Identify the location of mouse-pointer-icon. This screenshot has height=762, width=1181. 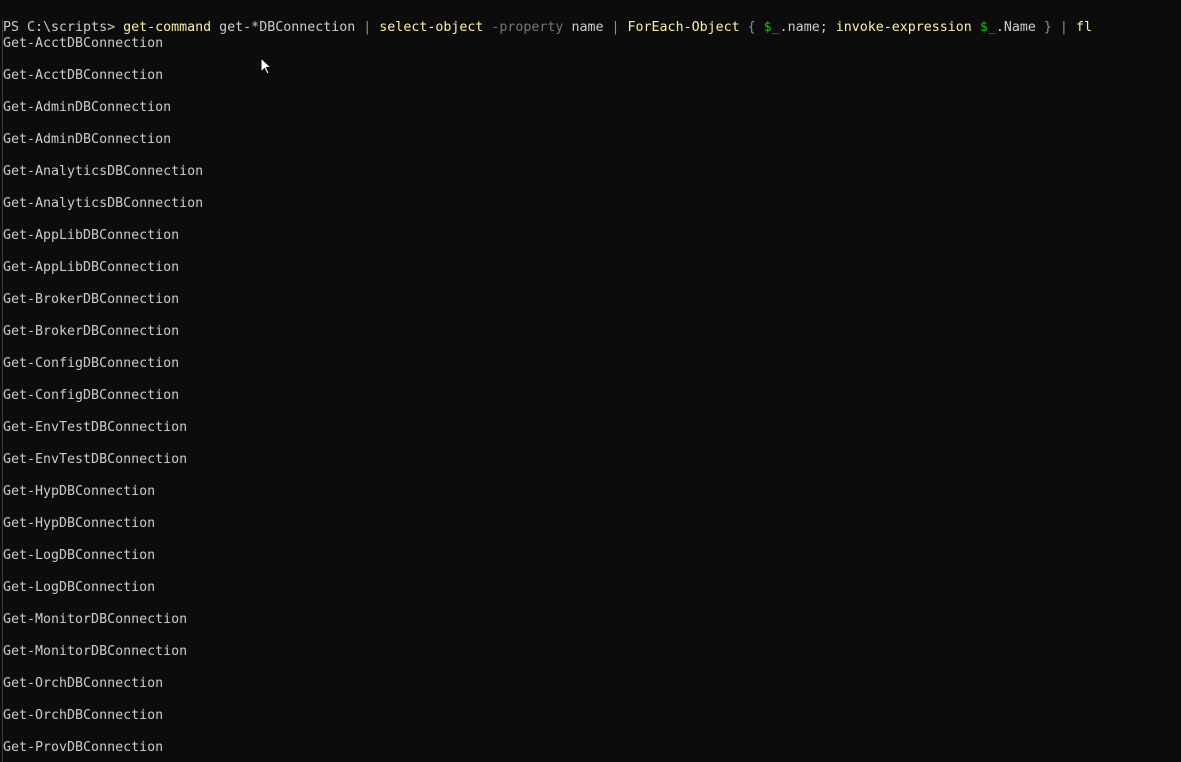
(266, 66).